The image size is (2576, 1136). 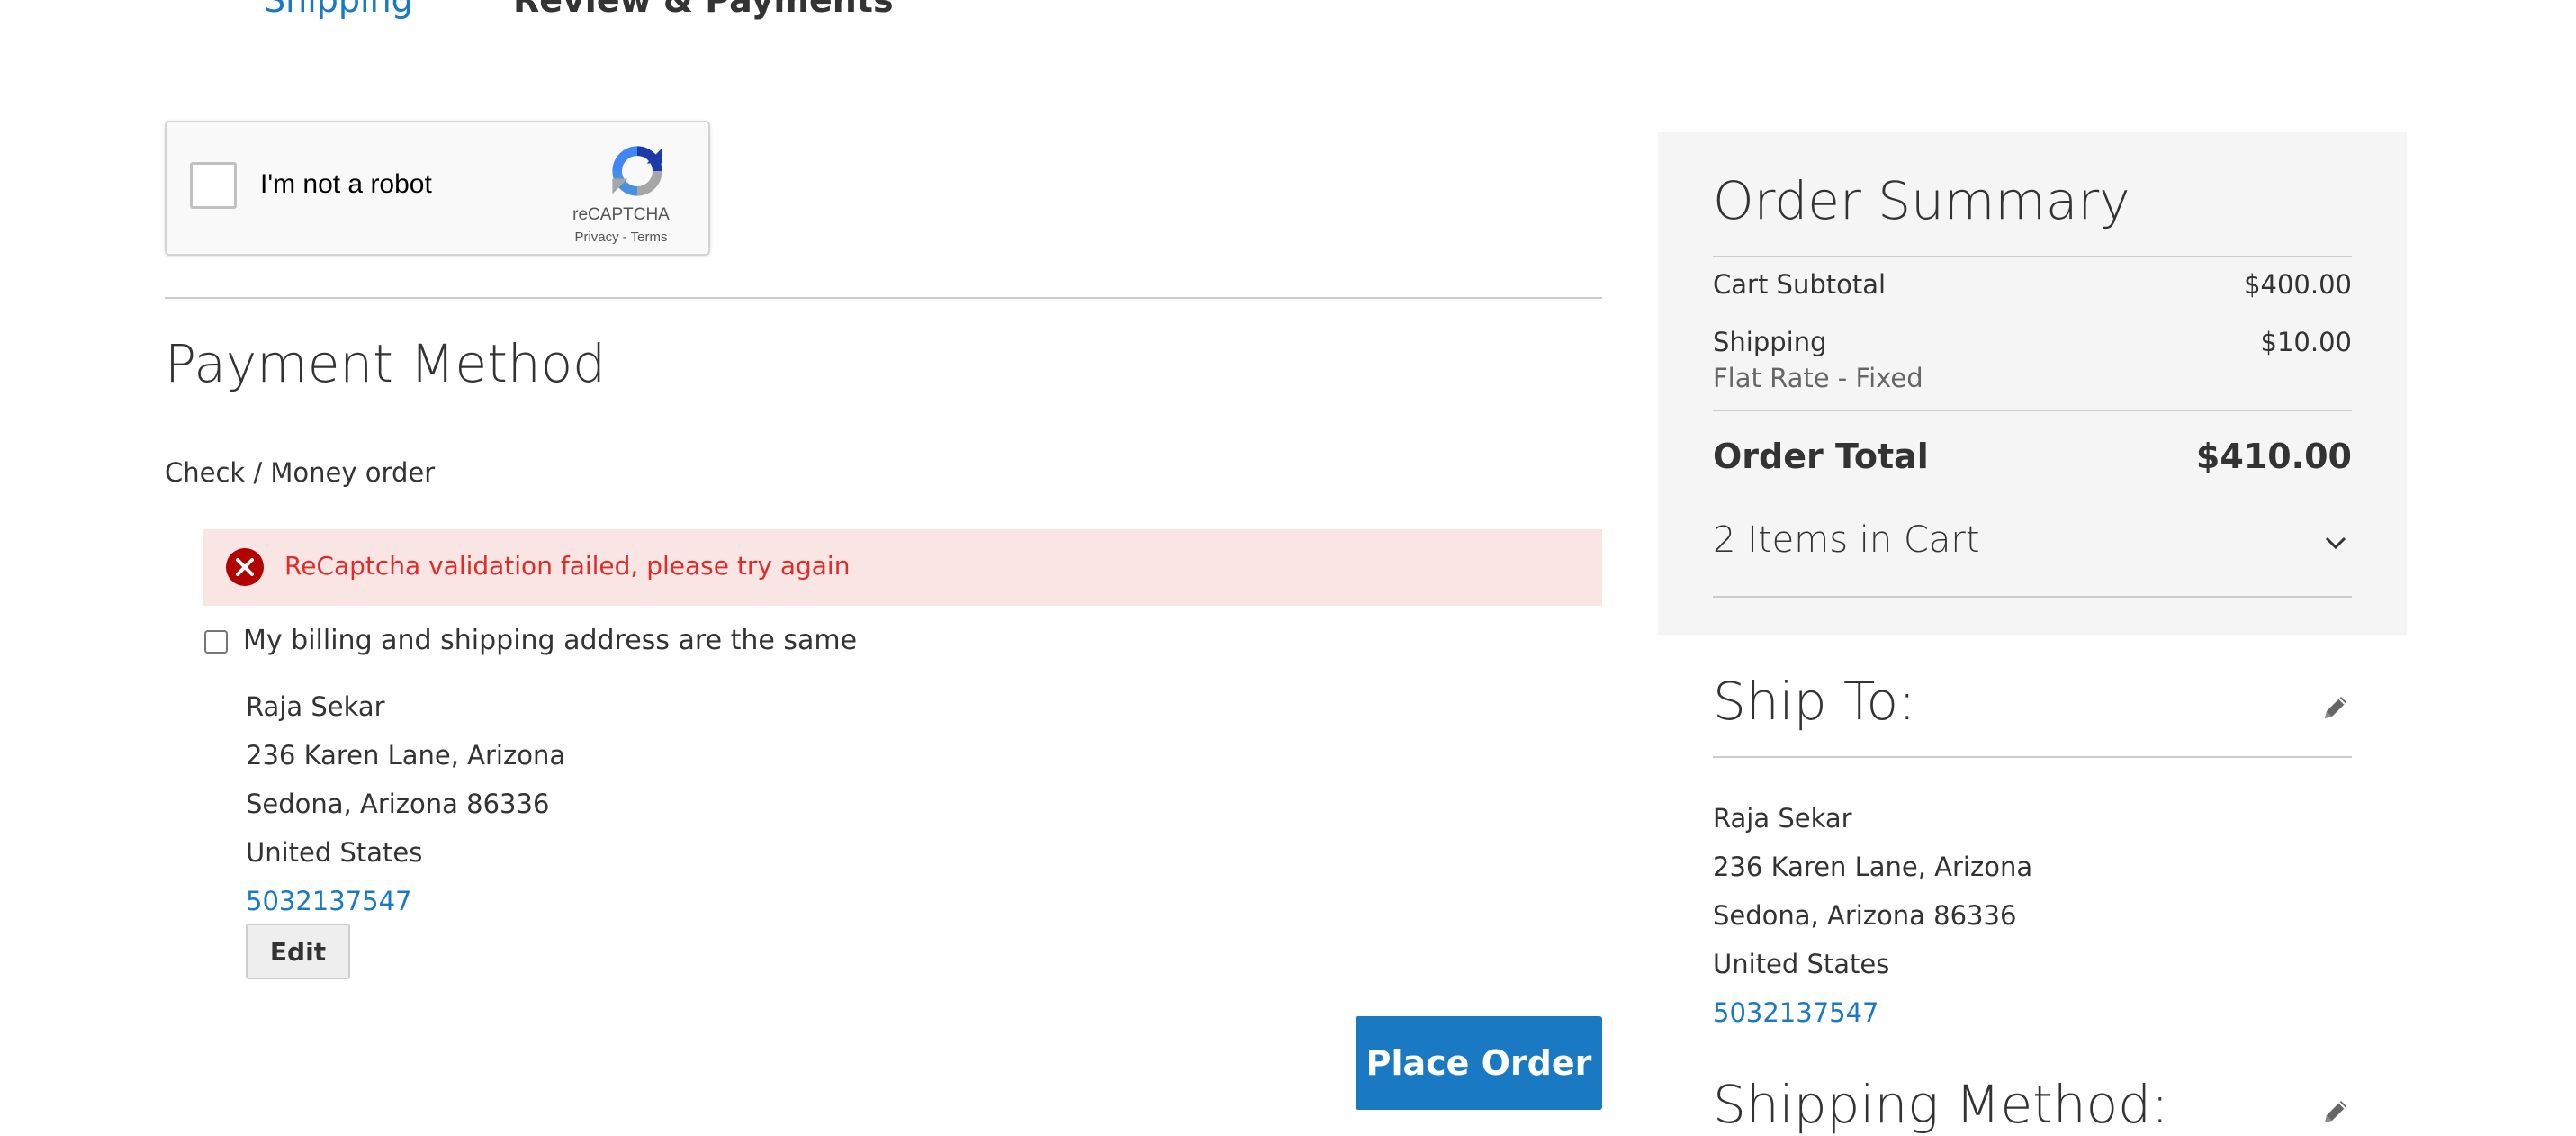 I want to click on ship-to-phone-link: 5032137547, so click(x=1872, y=1012).